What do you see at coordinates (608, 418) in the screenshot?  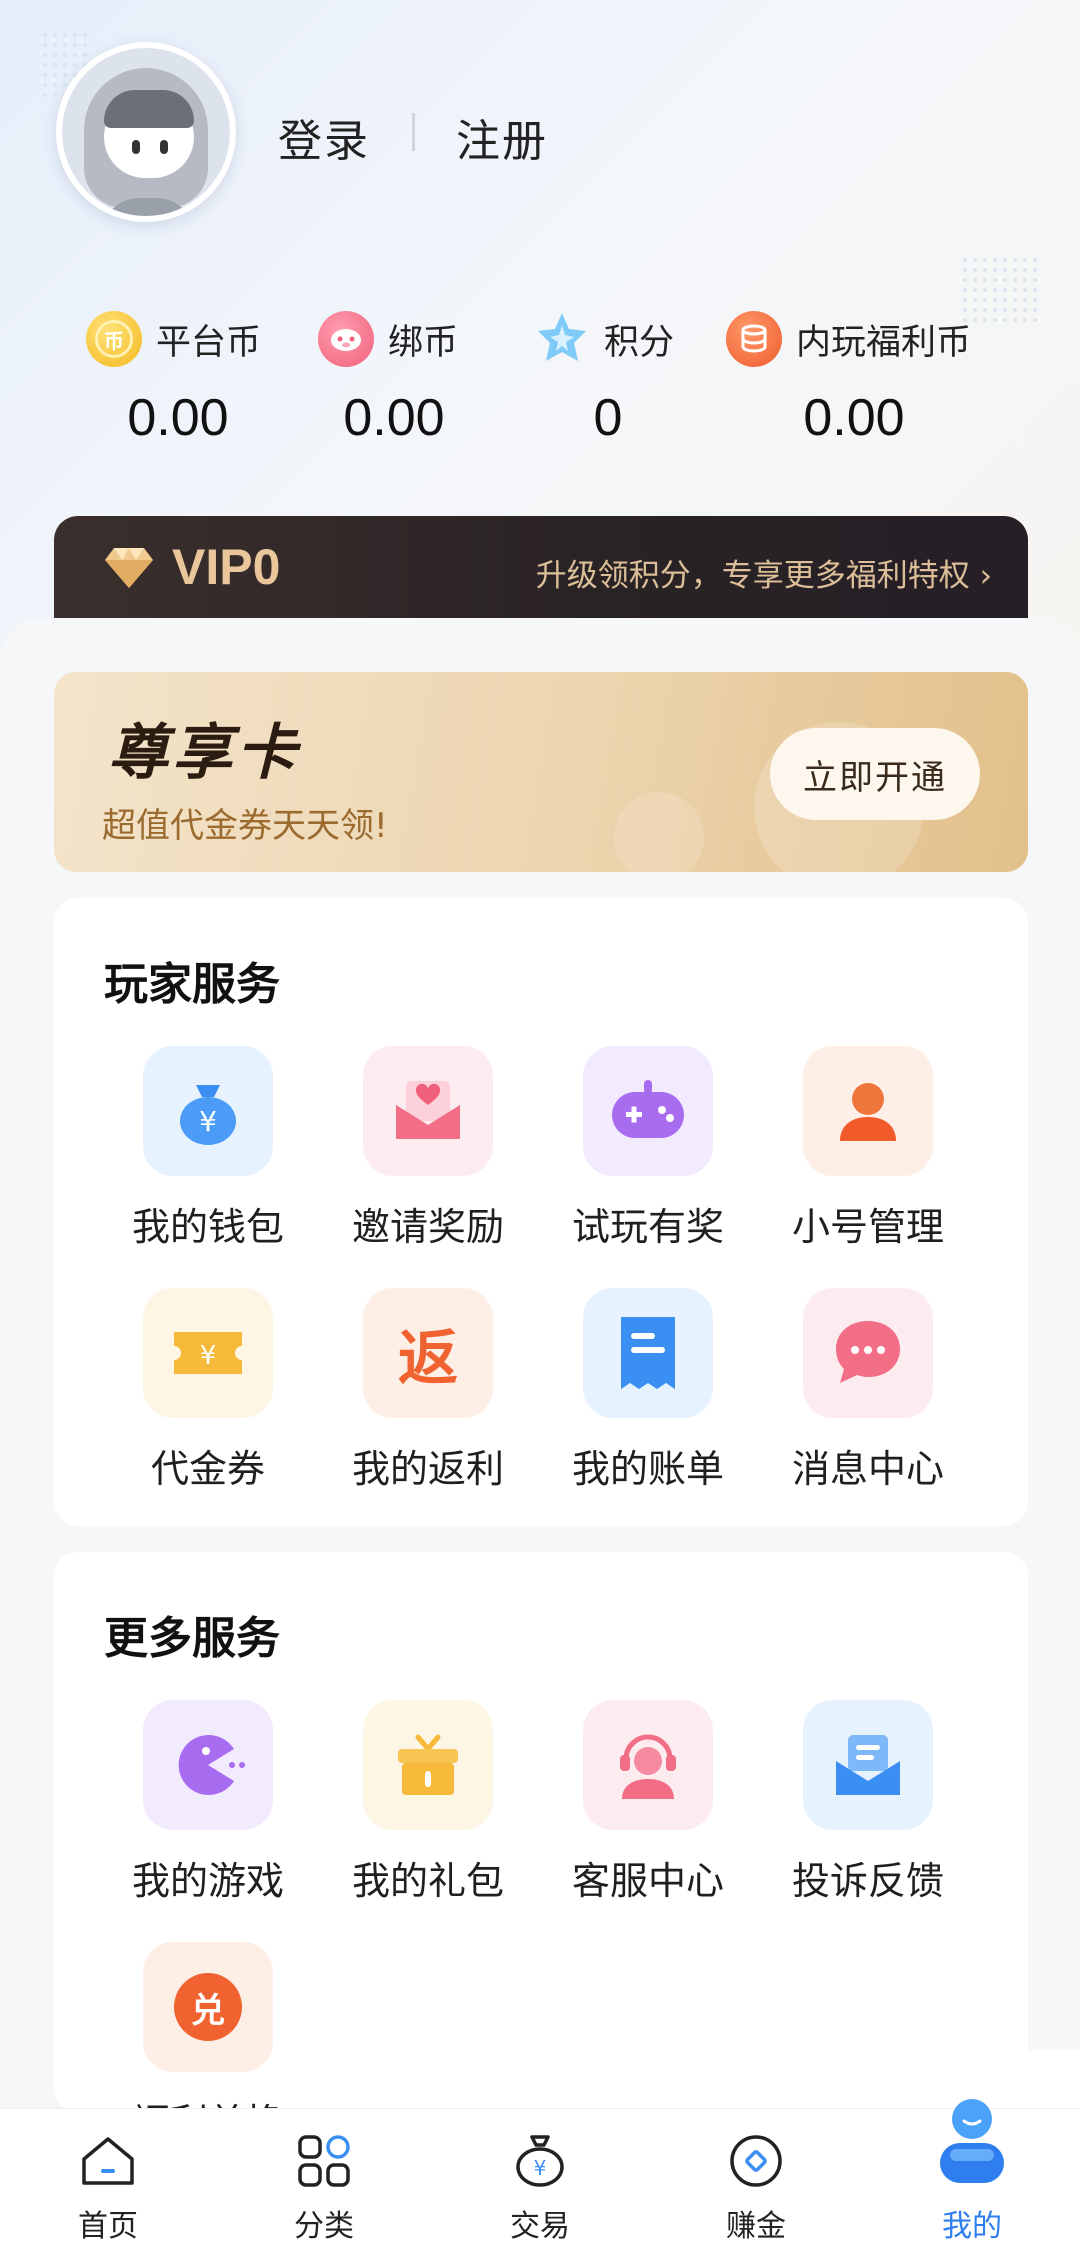 I see `currency-value: 0` at bounding box center [608, 418].